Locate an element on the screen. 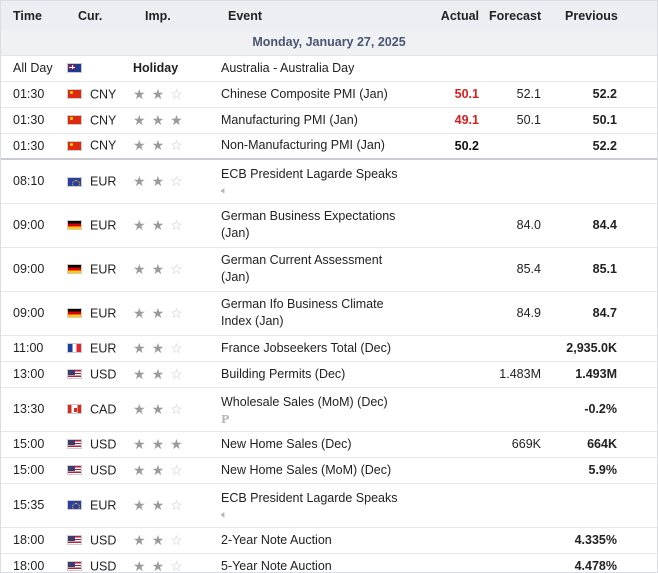  event-cell: 5-Year Note Auction is located at coordinates (319, 563).